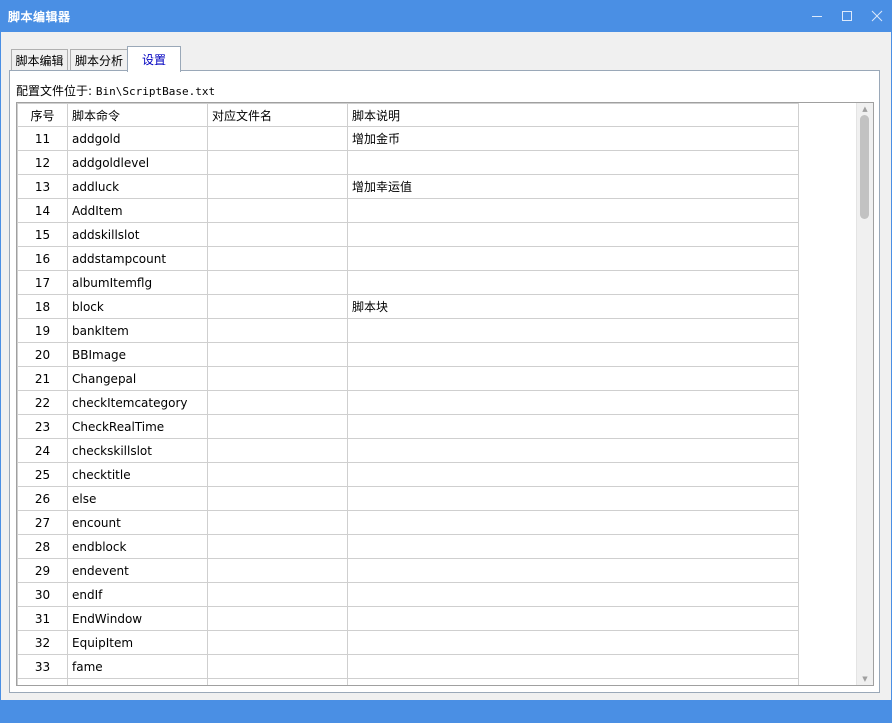 Image resolution: width=892 pixels, height=723 pixels. I want to click on cell-command: addgoldlevel, so click(137, 162).